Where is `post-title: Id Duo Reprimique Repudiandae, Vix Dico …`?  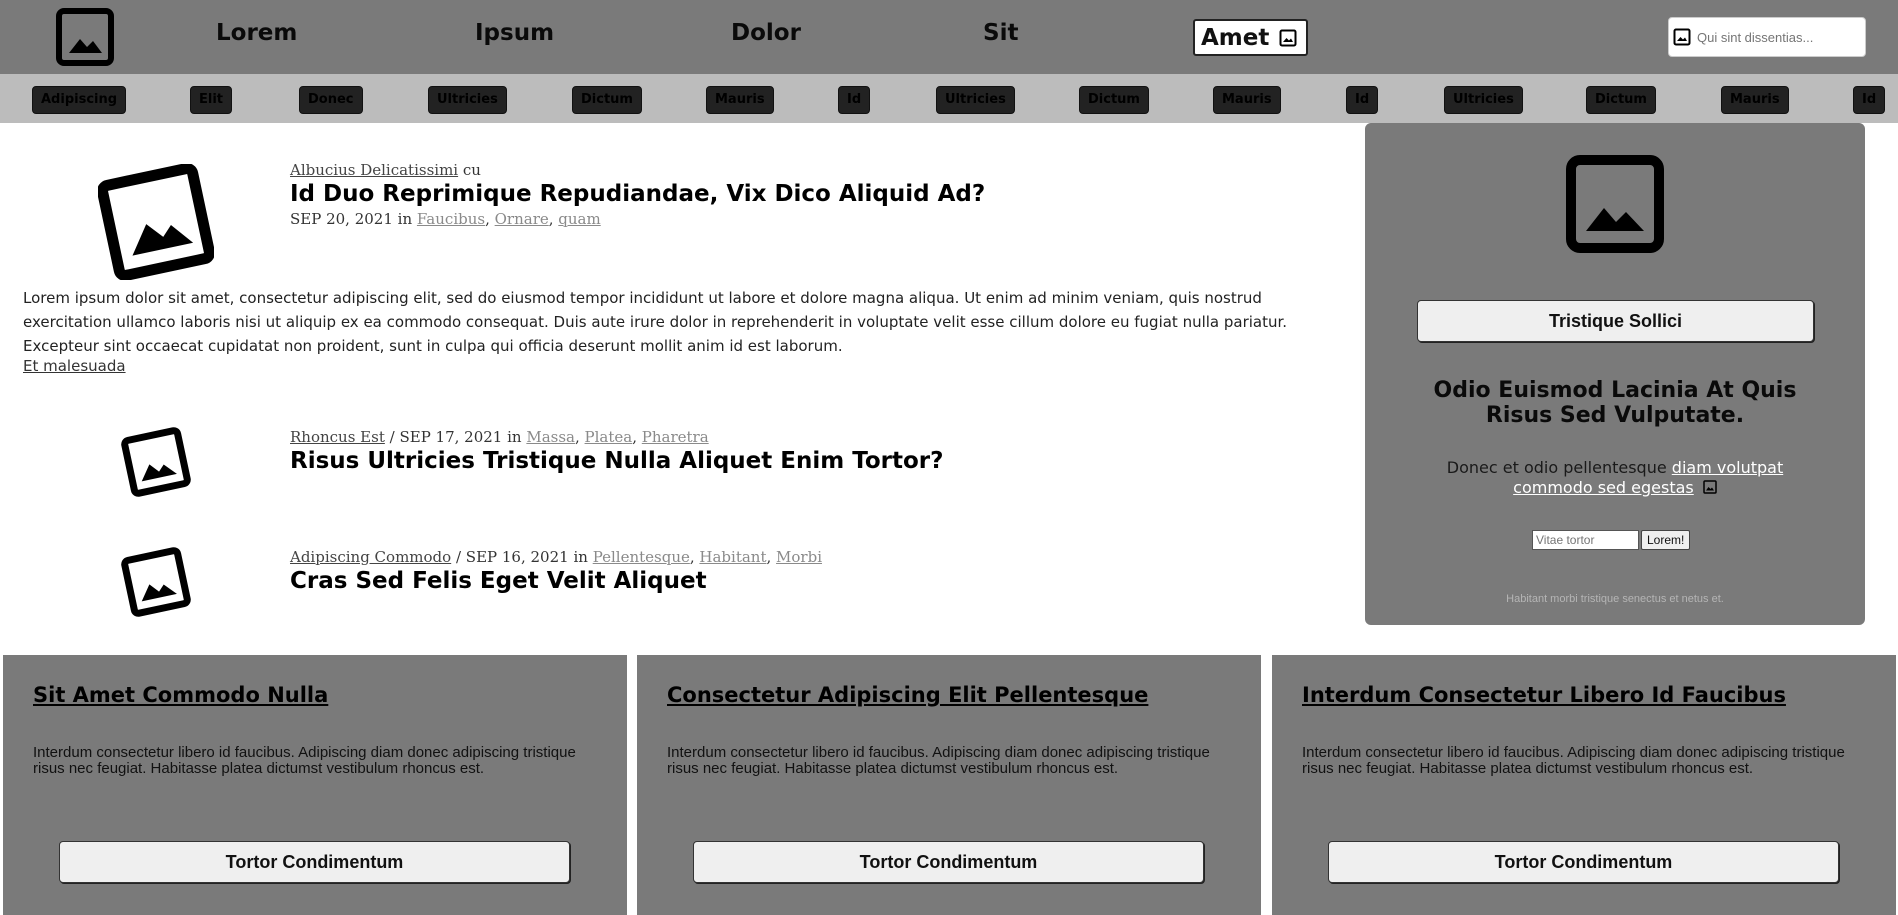 post-title: Id Duo Reprimique Repudiandae, Vix Dico … is located at coordinates (637, 194).